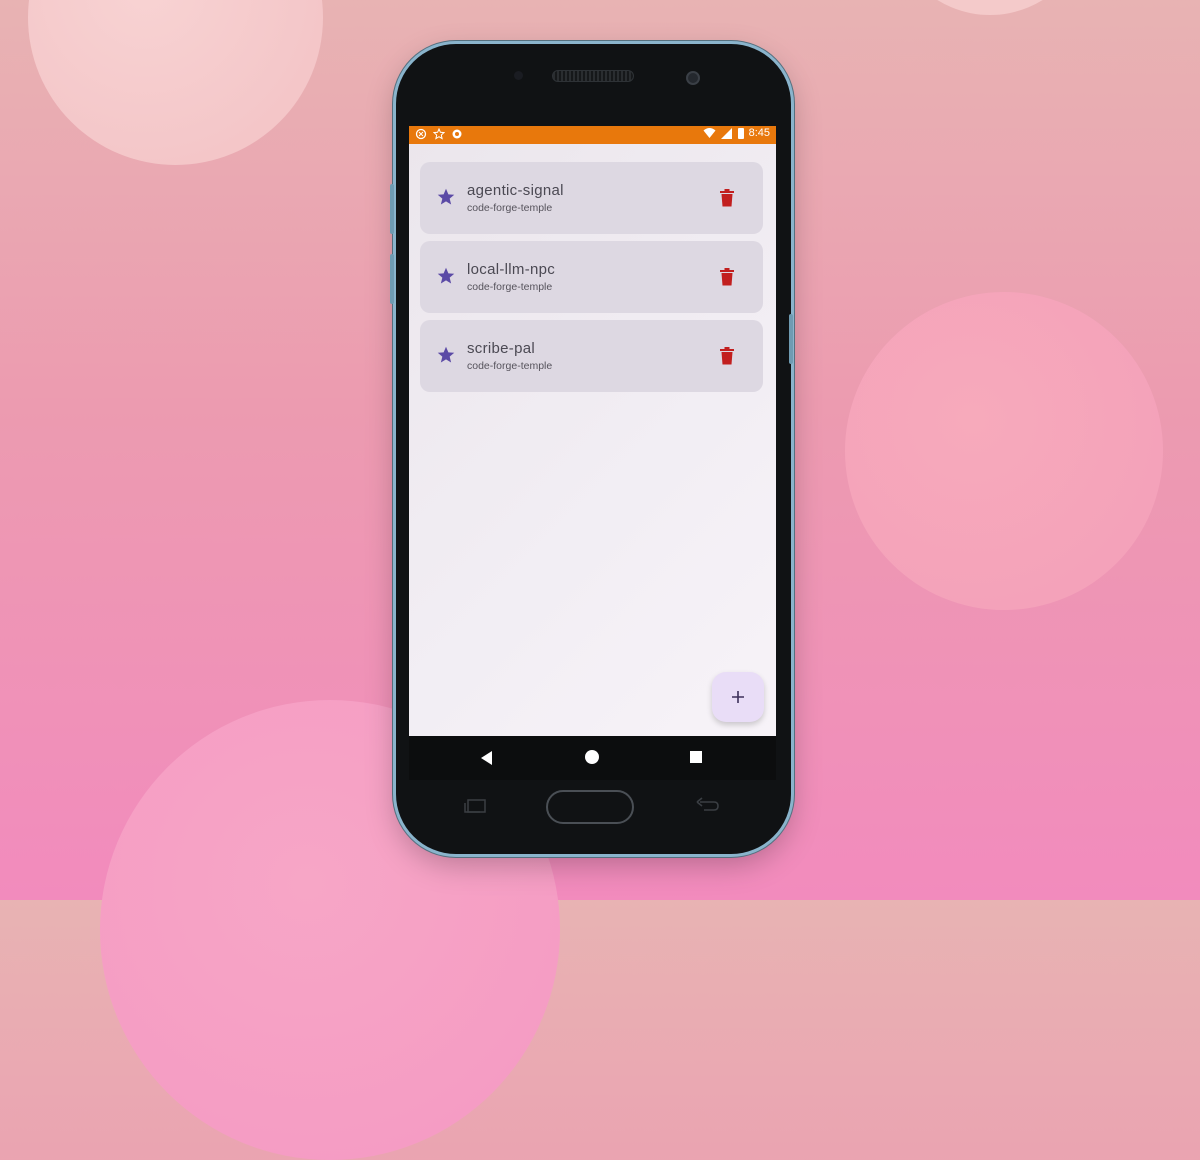  I want to click on repo-card: agentic-signal code-forge-temple, so click(591, 198).